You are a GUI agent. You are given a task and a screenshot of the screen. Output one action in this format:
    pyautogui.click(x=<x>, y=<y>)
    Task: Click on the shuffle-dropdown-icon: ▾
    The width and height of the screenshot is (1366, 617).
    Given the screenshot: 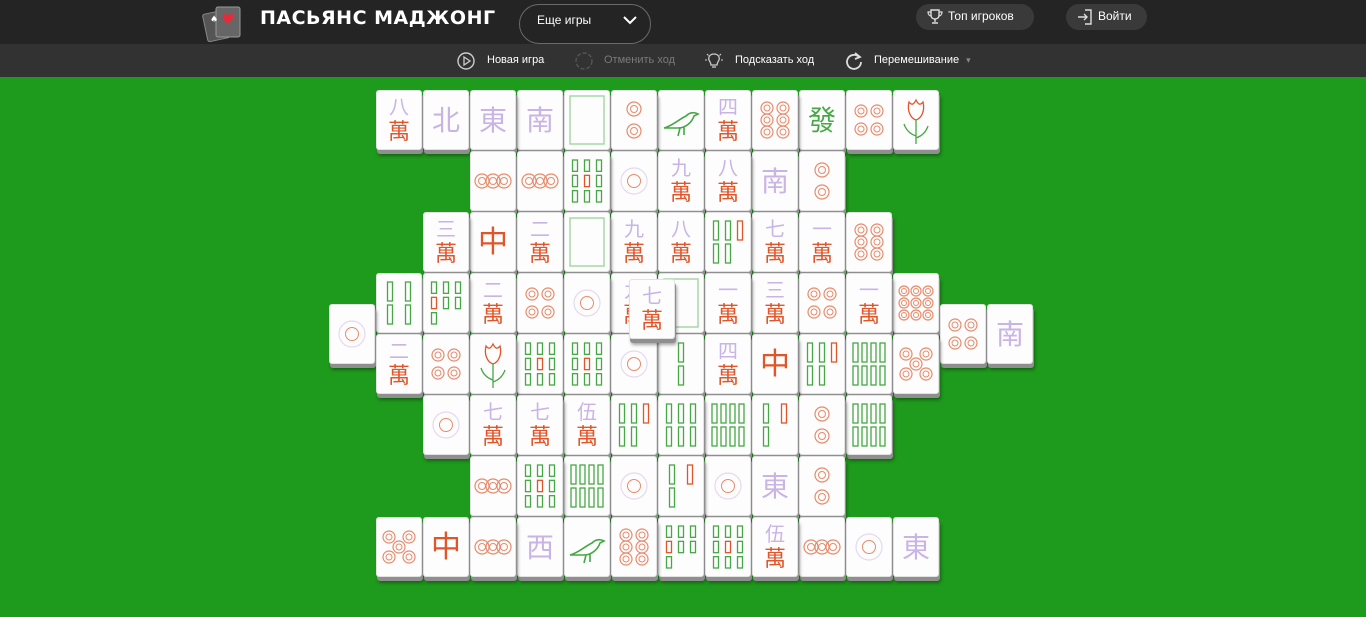 What is the action you would take?
    pyautogui.click(x=968, y=60)
    